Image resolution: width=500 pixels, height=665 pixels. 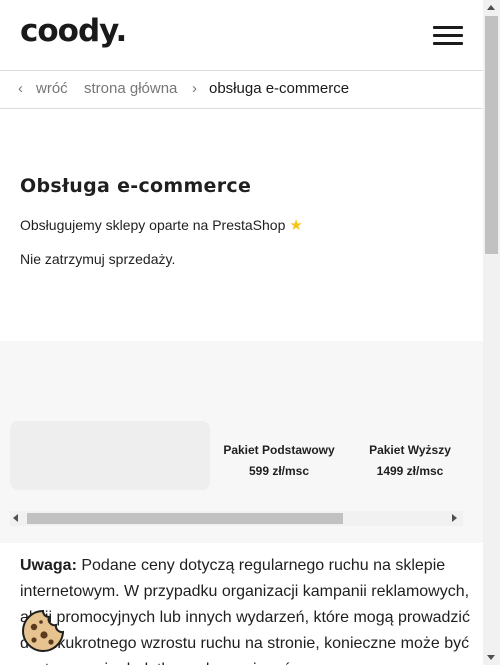 What do you see at coordinates (194, 88) in the screenshot?
I see `chevron-right-icon: ›` at bounding box center [194, 88].